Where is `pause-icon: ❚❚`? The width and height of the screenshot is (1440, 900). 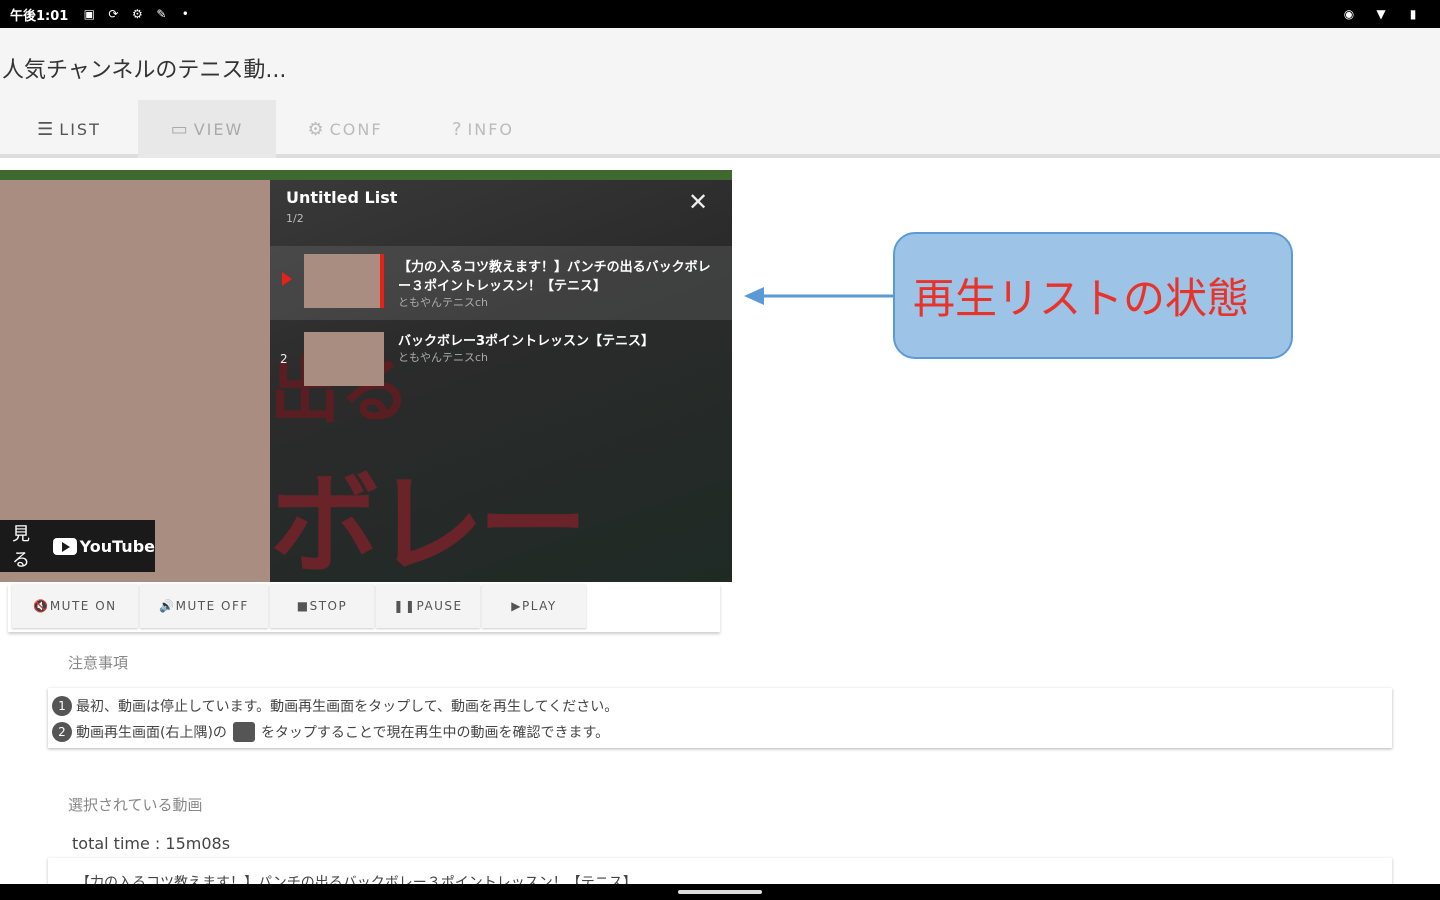
pause-icon: ❚❚ is located at coordinates (405, 606).